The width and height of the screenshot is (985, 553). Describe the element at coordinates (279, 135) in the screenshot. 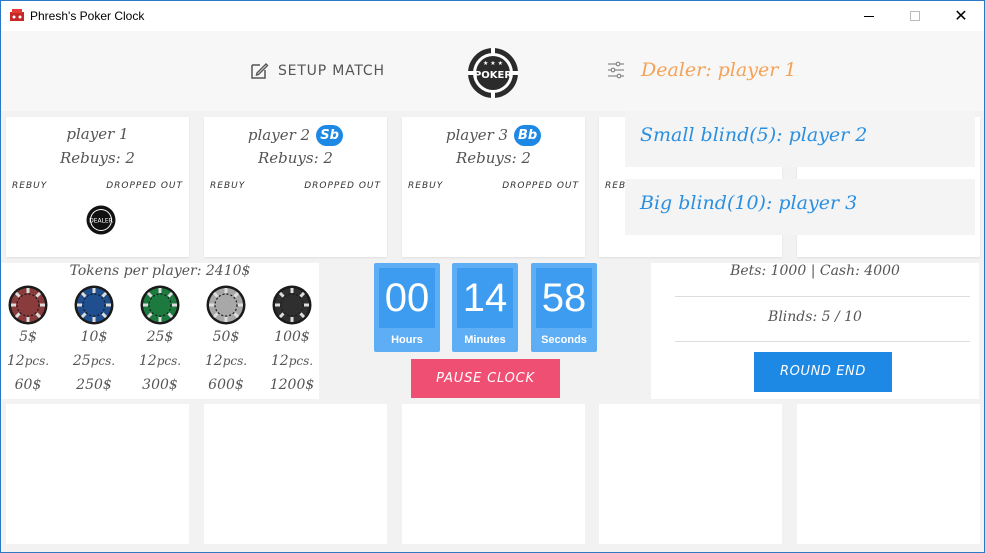

I see `player-name-text: player 2` at that location.